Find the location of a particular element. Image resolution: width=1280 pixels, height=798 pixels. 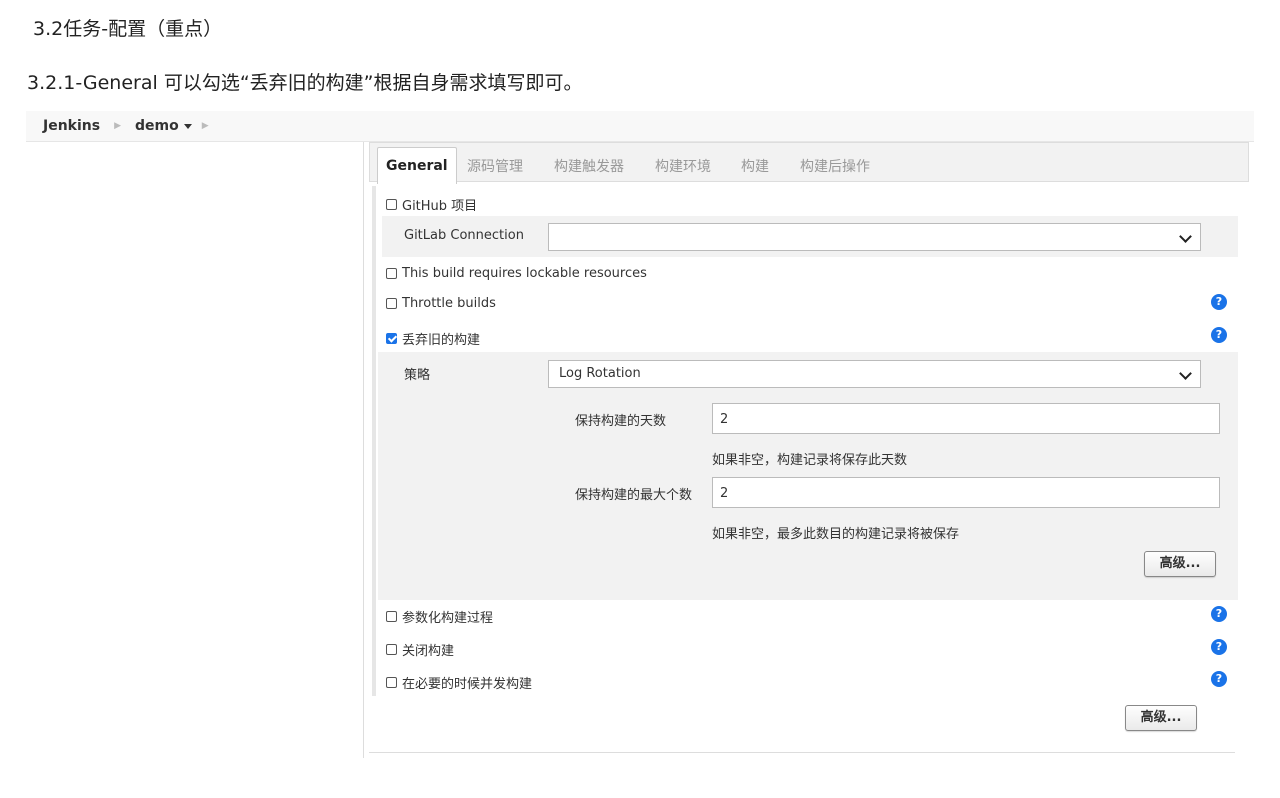

concurrent-build-option: 在必要的时候并发构建 is located at coordinates (459, 682).